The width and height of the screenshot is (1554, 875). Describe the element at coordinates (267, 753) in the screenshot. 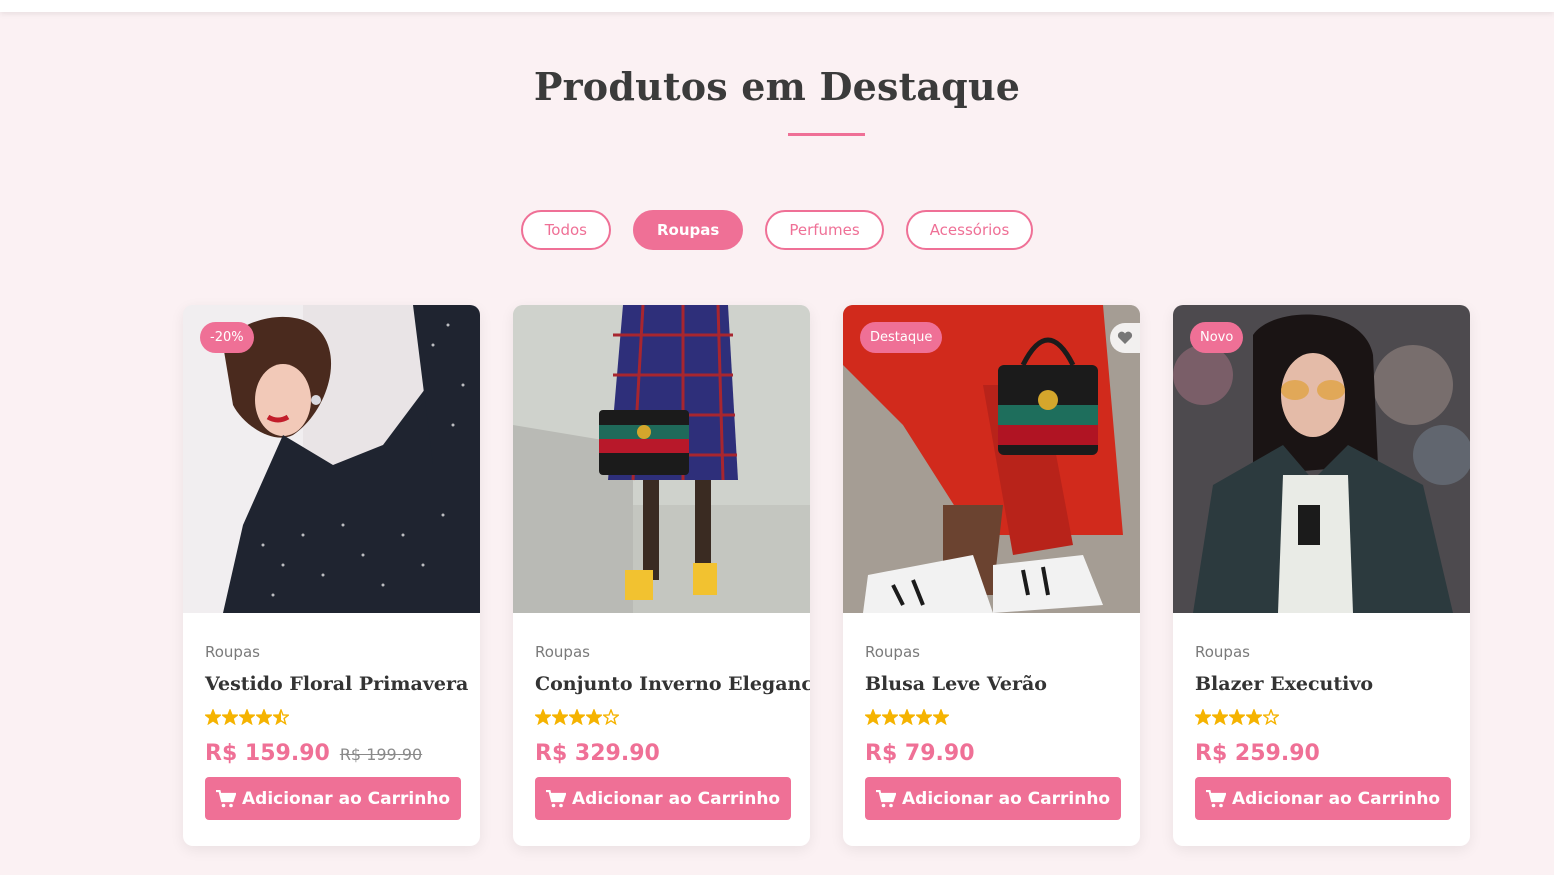

I see `product-price: R$ 159.90` at that location.